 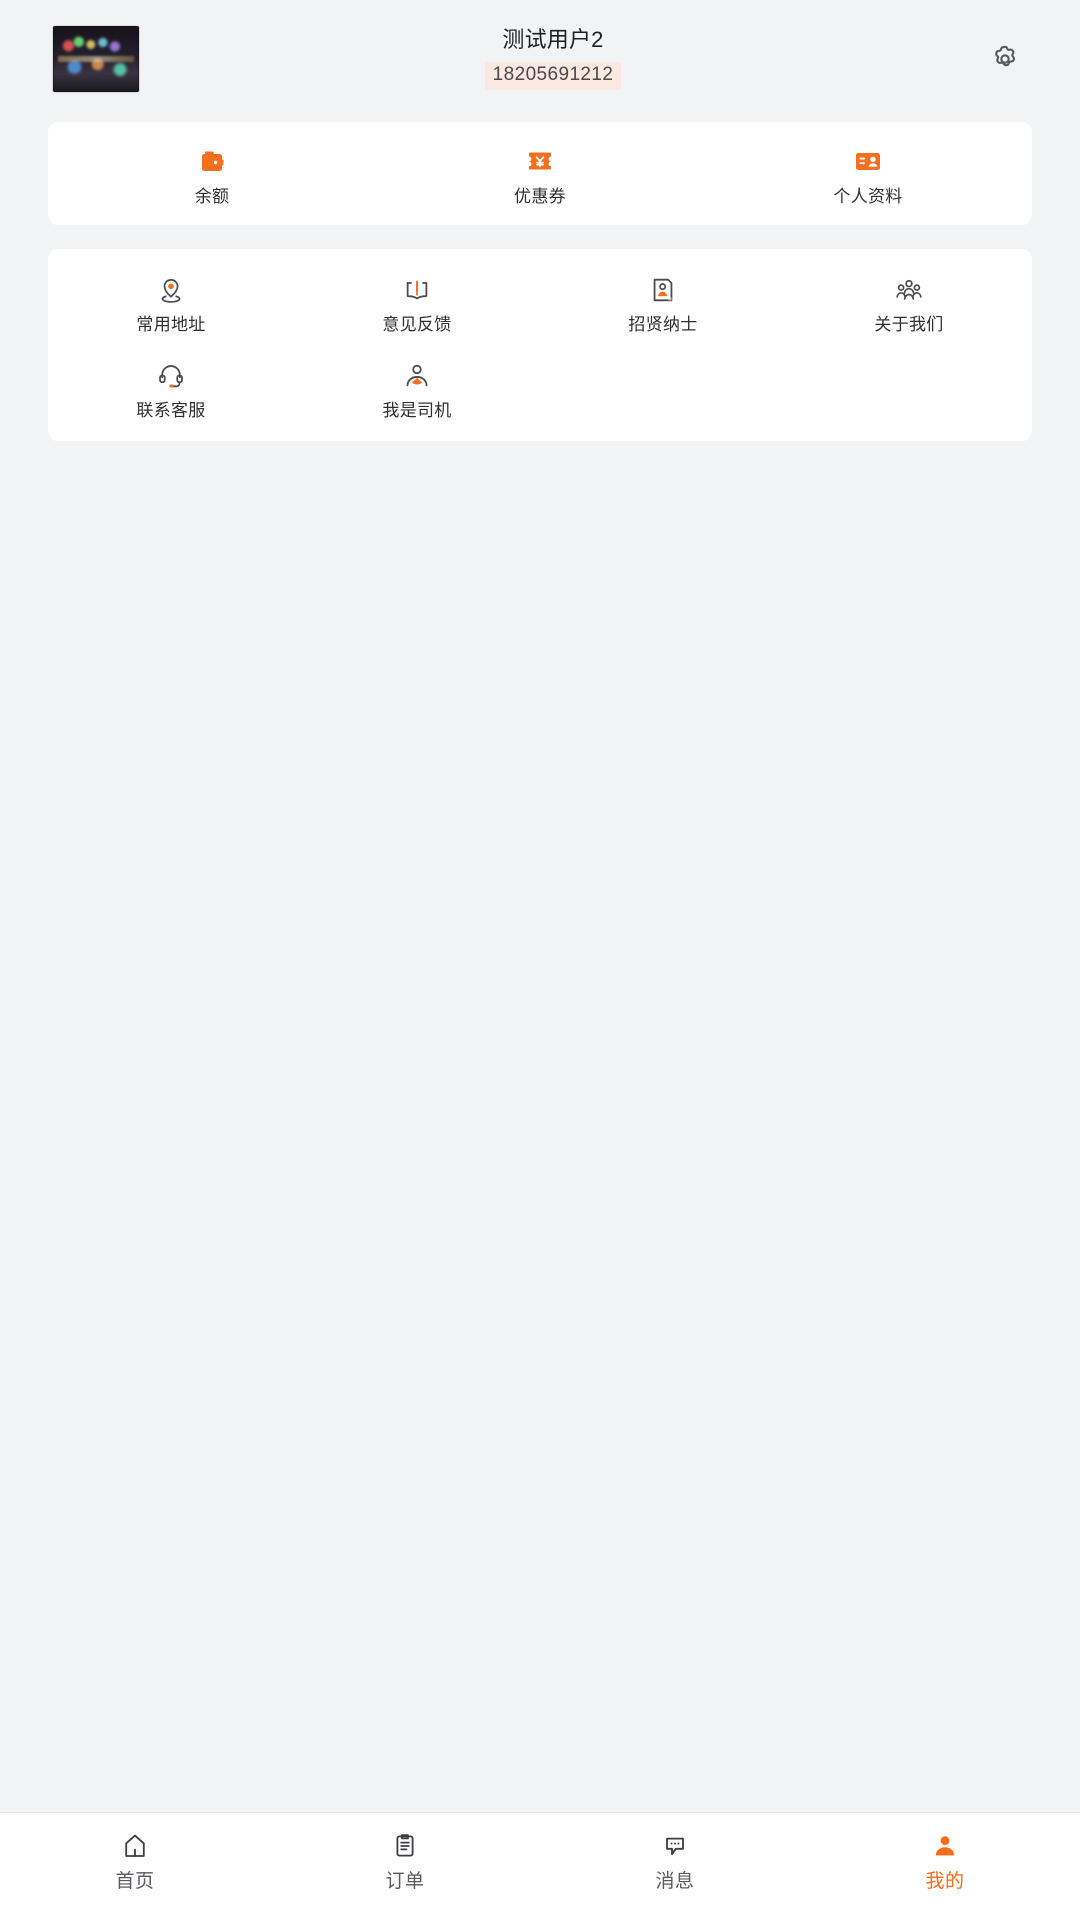 What do you see at coordinates (540, 196) in the screenshot?
I see `quick-action-label: 优惠券` at bounding box center [540, 196].